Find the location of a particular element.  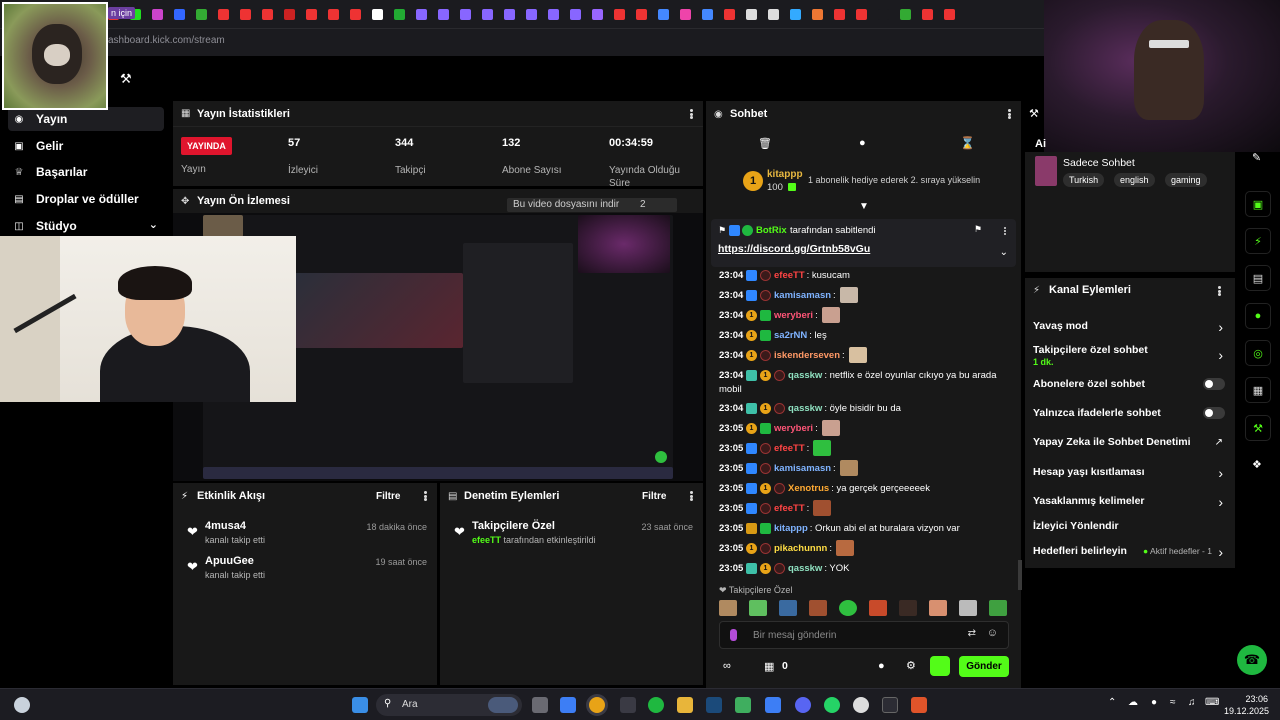

mic-icon is located at coordinates (733, 635).